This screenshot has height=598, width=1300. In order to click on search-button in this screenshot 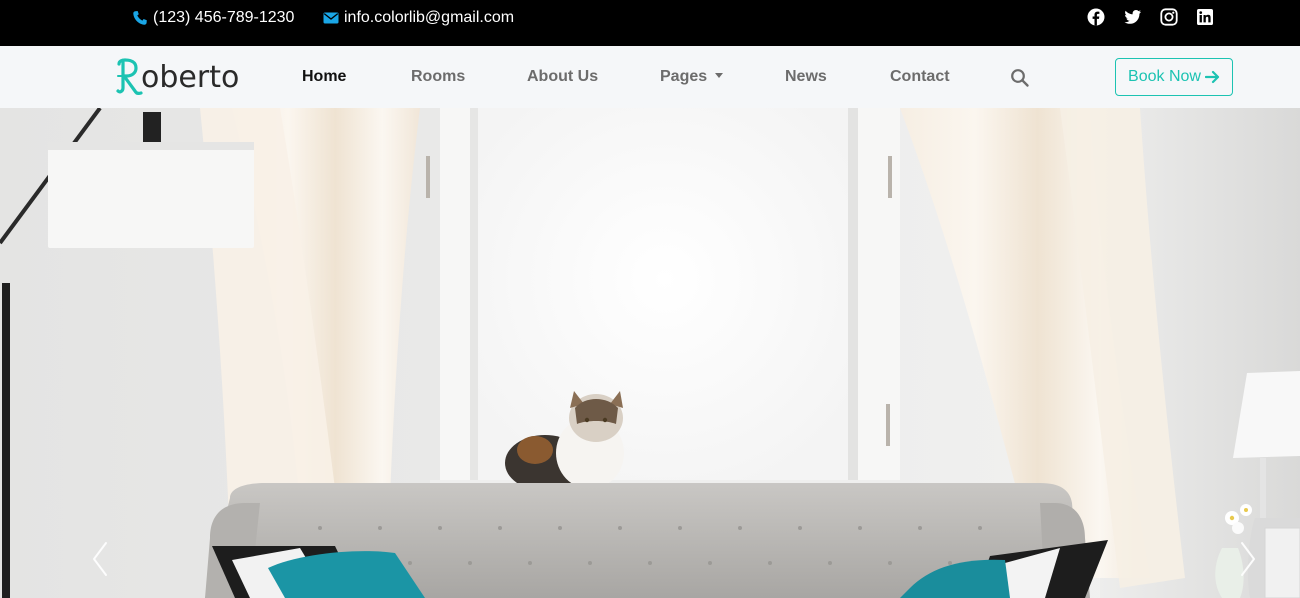, I will do `click(1020, 78)`.